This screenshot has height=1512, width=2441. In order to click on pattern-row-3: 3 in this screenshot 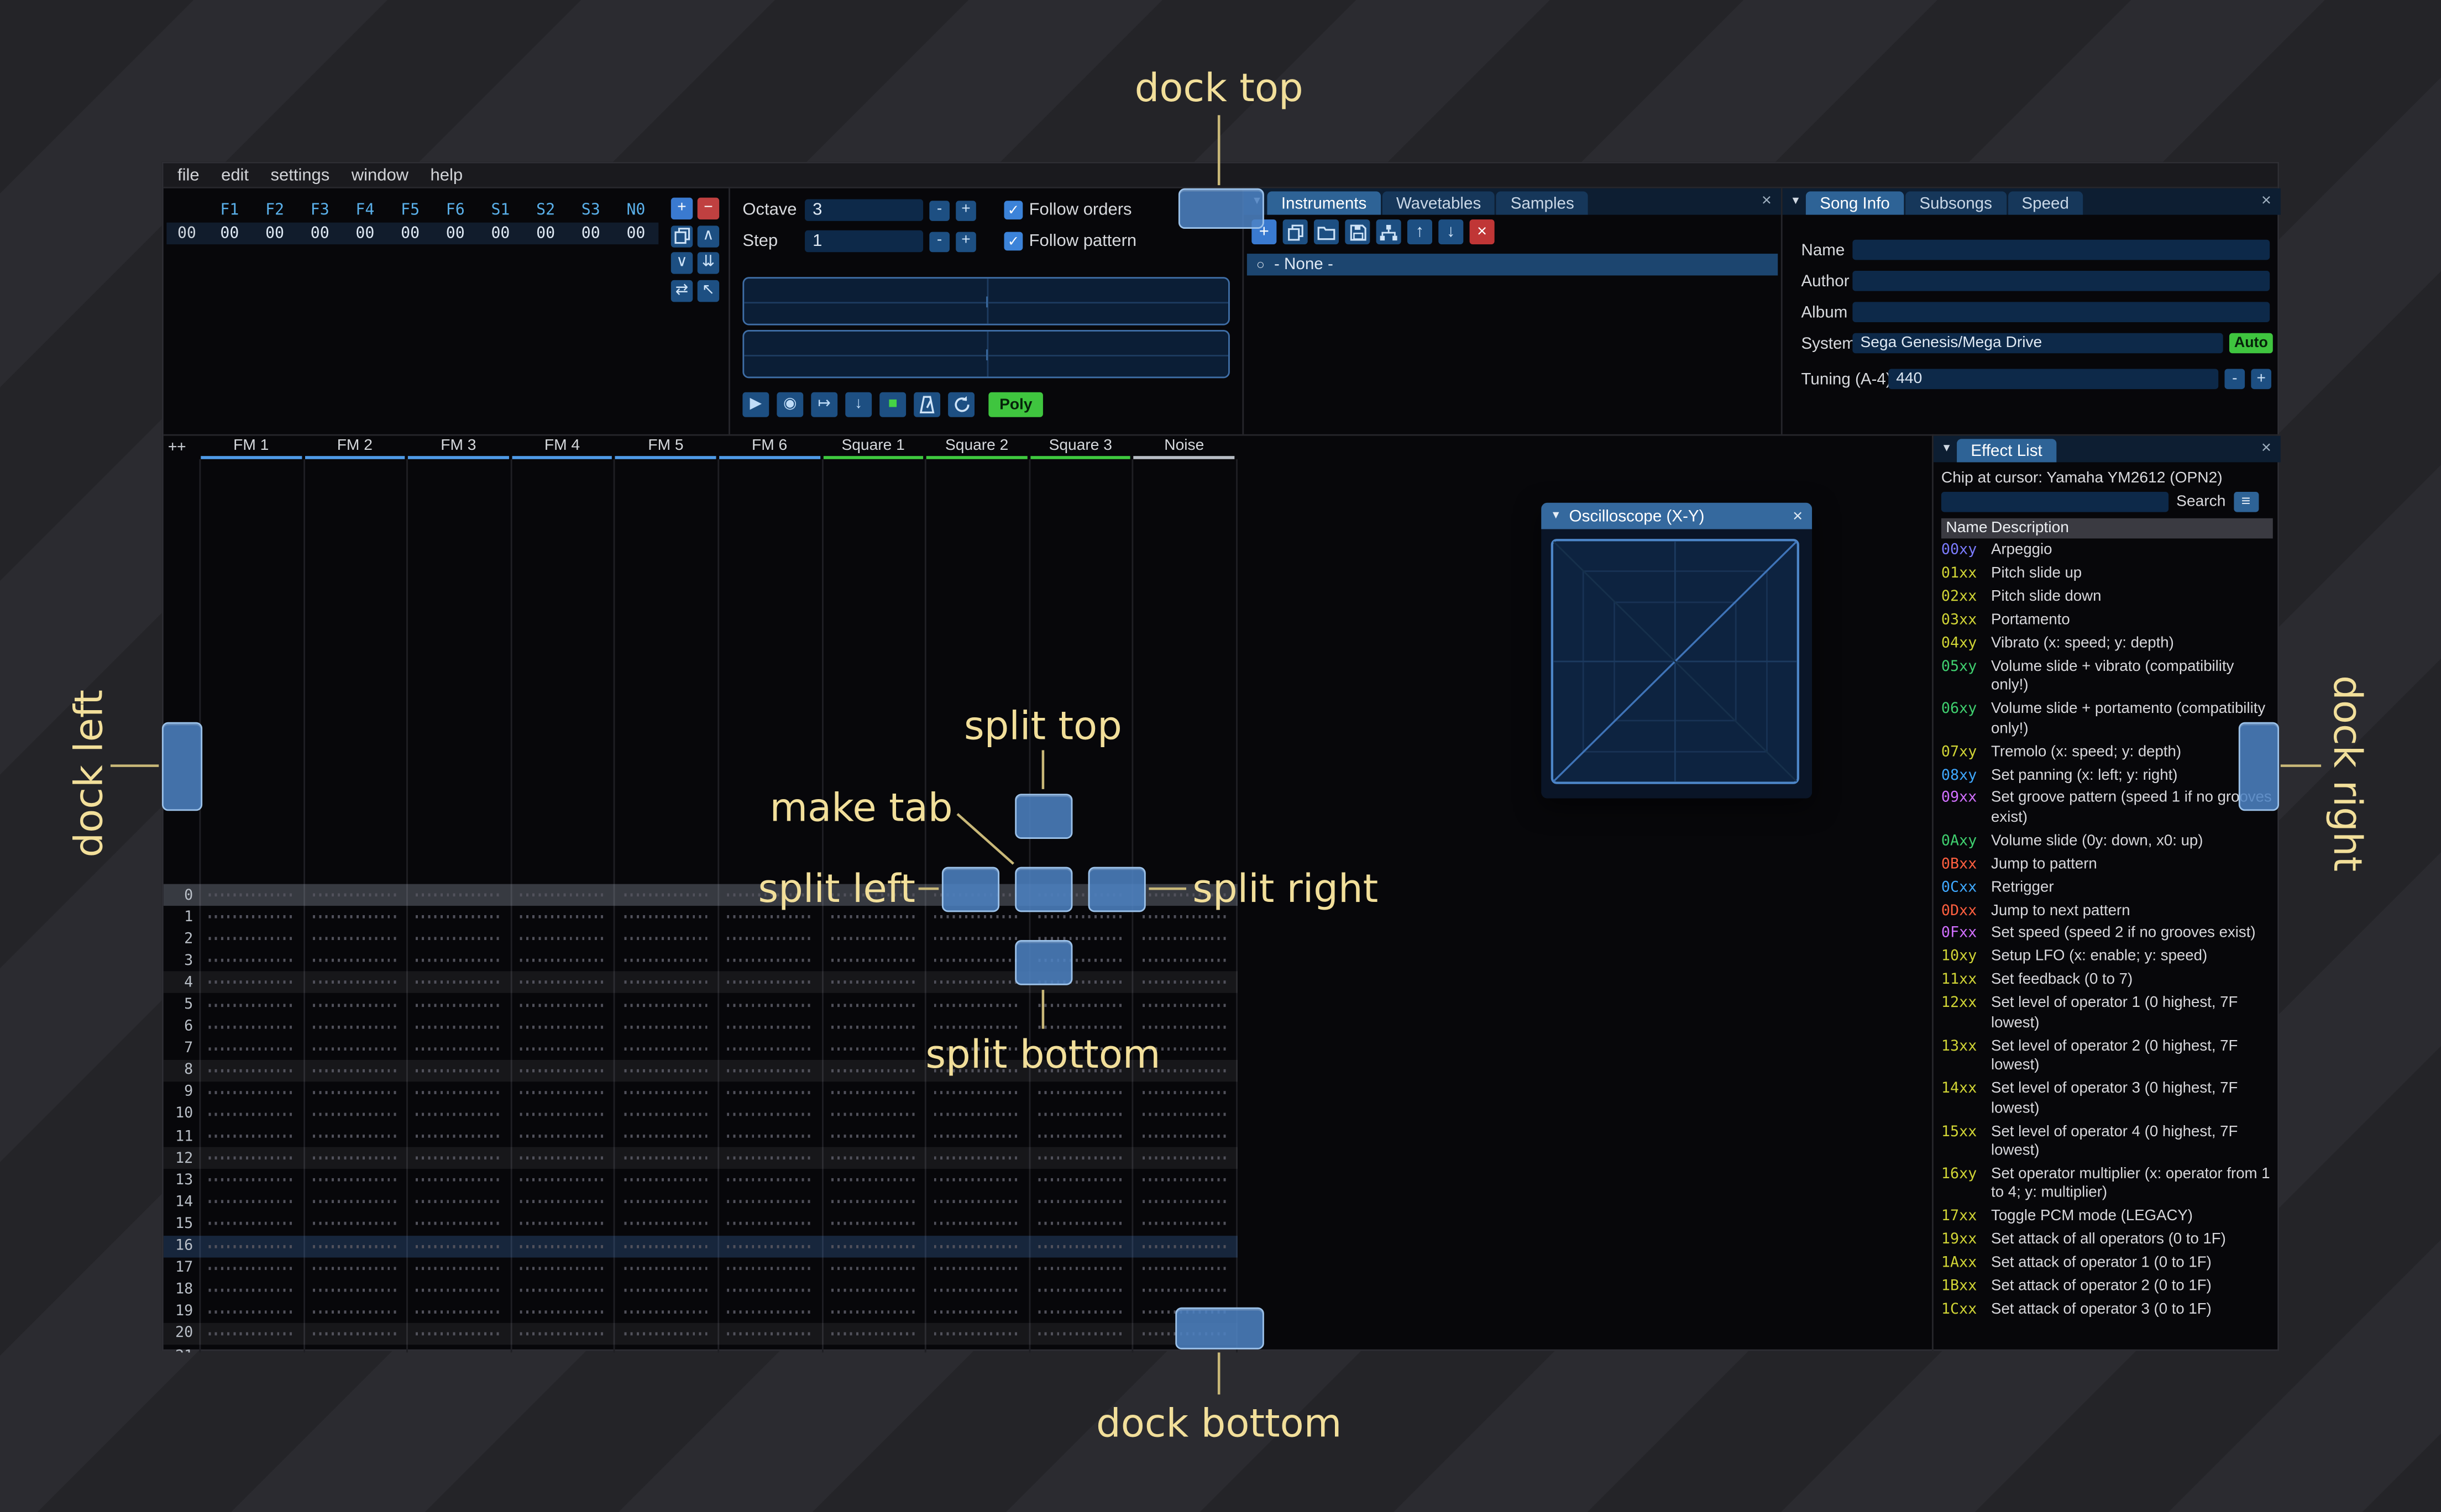, I will do `click(701, 961)`.